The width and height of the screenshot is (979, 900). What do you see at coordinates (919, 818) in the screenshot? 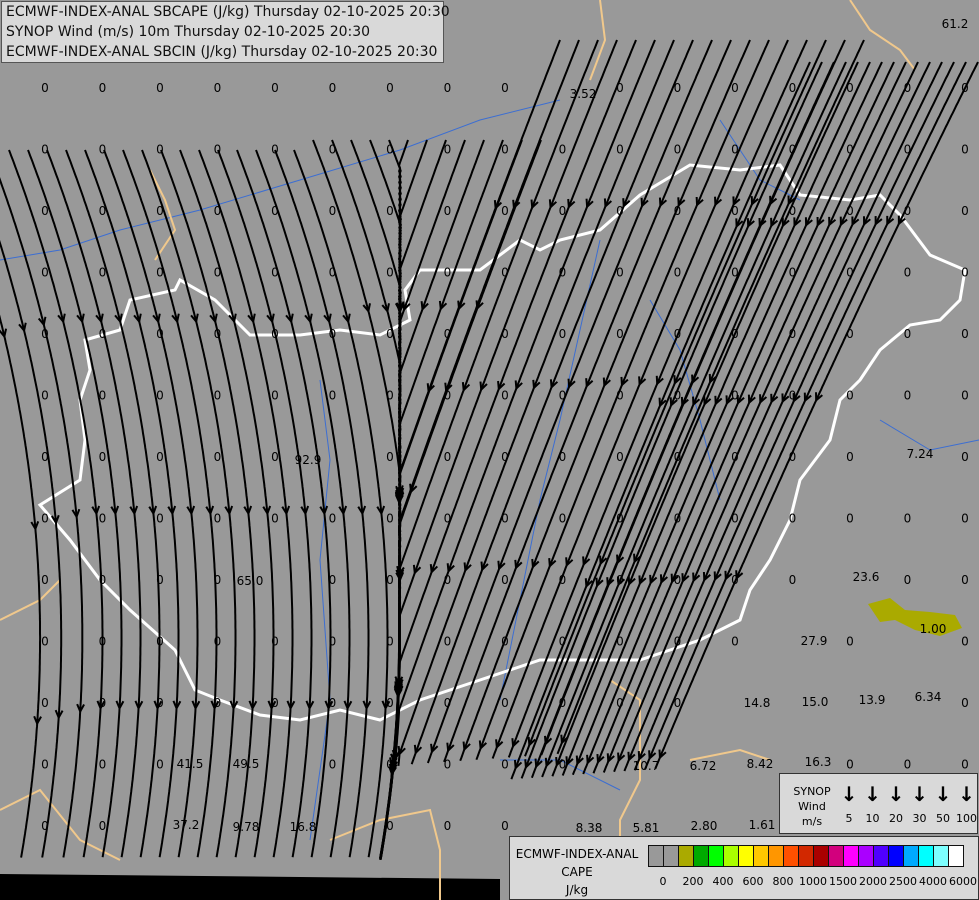
I see `wind-speed-label: 30` at bounding box center [919, 818].